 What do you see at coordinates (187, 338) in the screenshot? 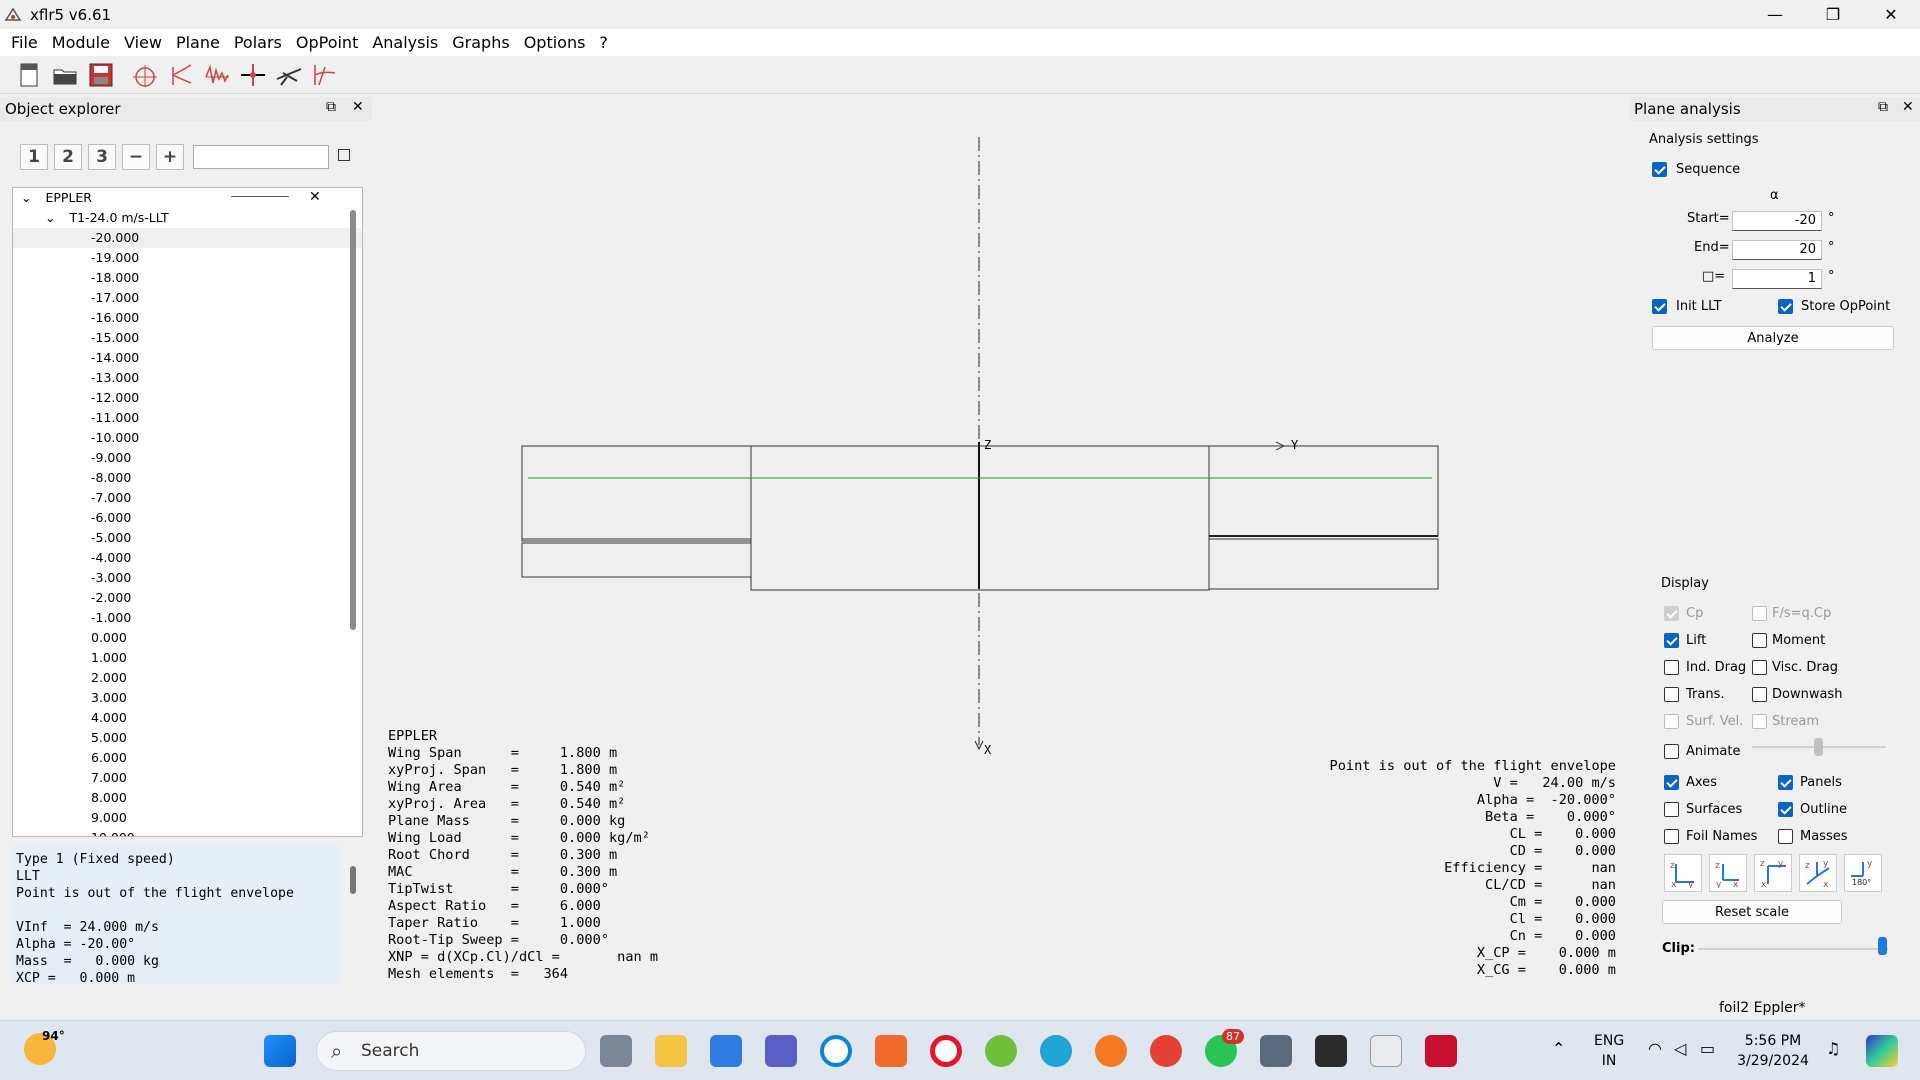
I see `tree-opp-row: -15.000` at bounding box center [187, 338].